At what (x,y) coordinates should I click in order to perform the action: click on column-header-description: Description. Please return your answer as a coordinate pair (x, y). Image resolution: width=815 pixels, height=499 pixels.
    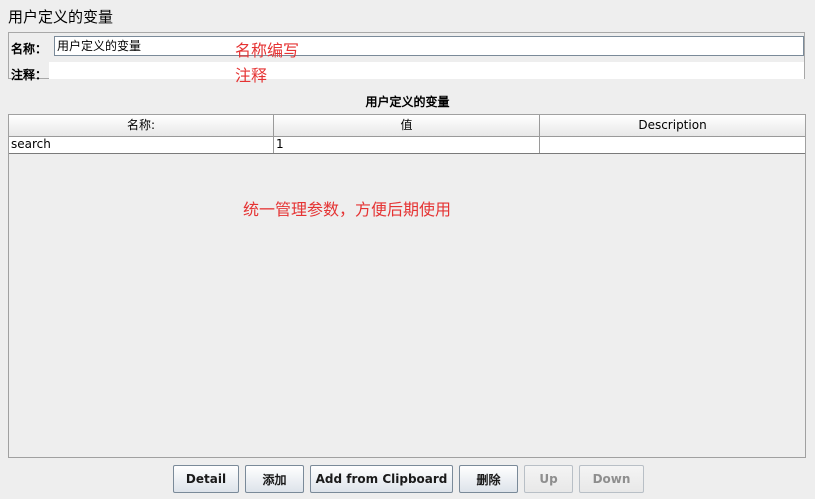
    Looking at the image, I should click on (672, 125).